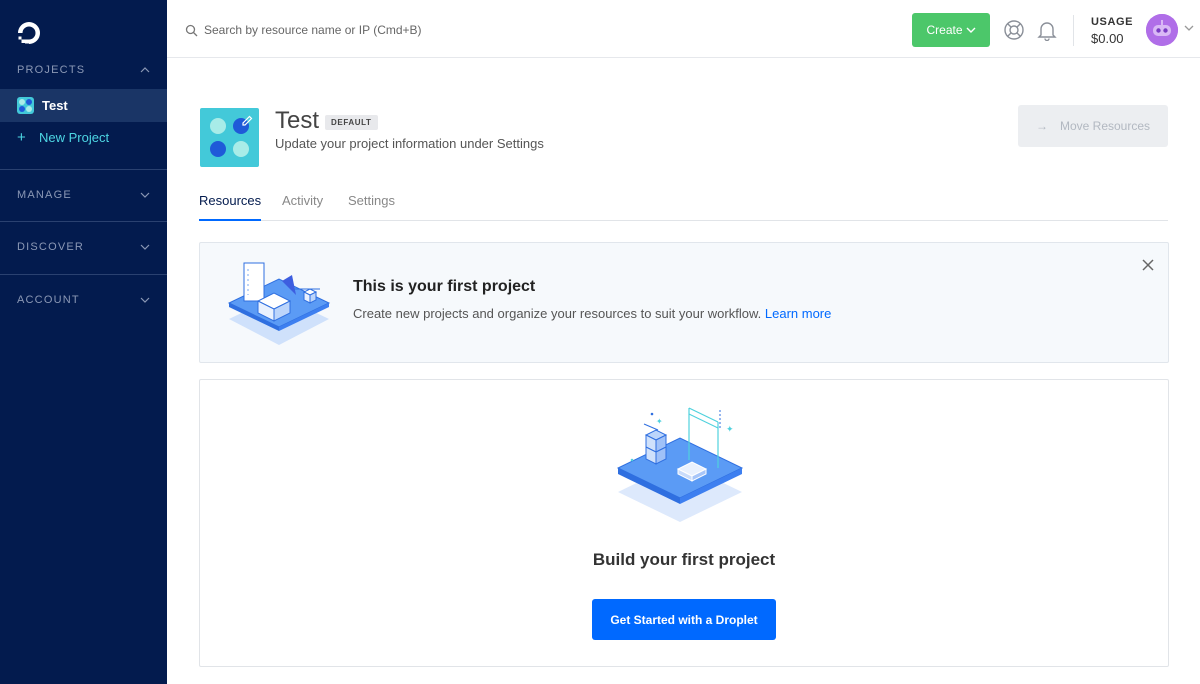 The height and width of the screenshot is (684, 1200). What do you see at coordinates (29, 33) in the screenshot?
I see `digitalocean-logo-icon` at bounding box center [29, 33].